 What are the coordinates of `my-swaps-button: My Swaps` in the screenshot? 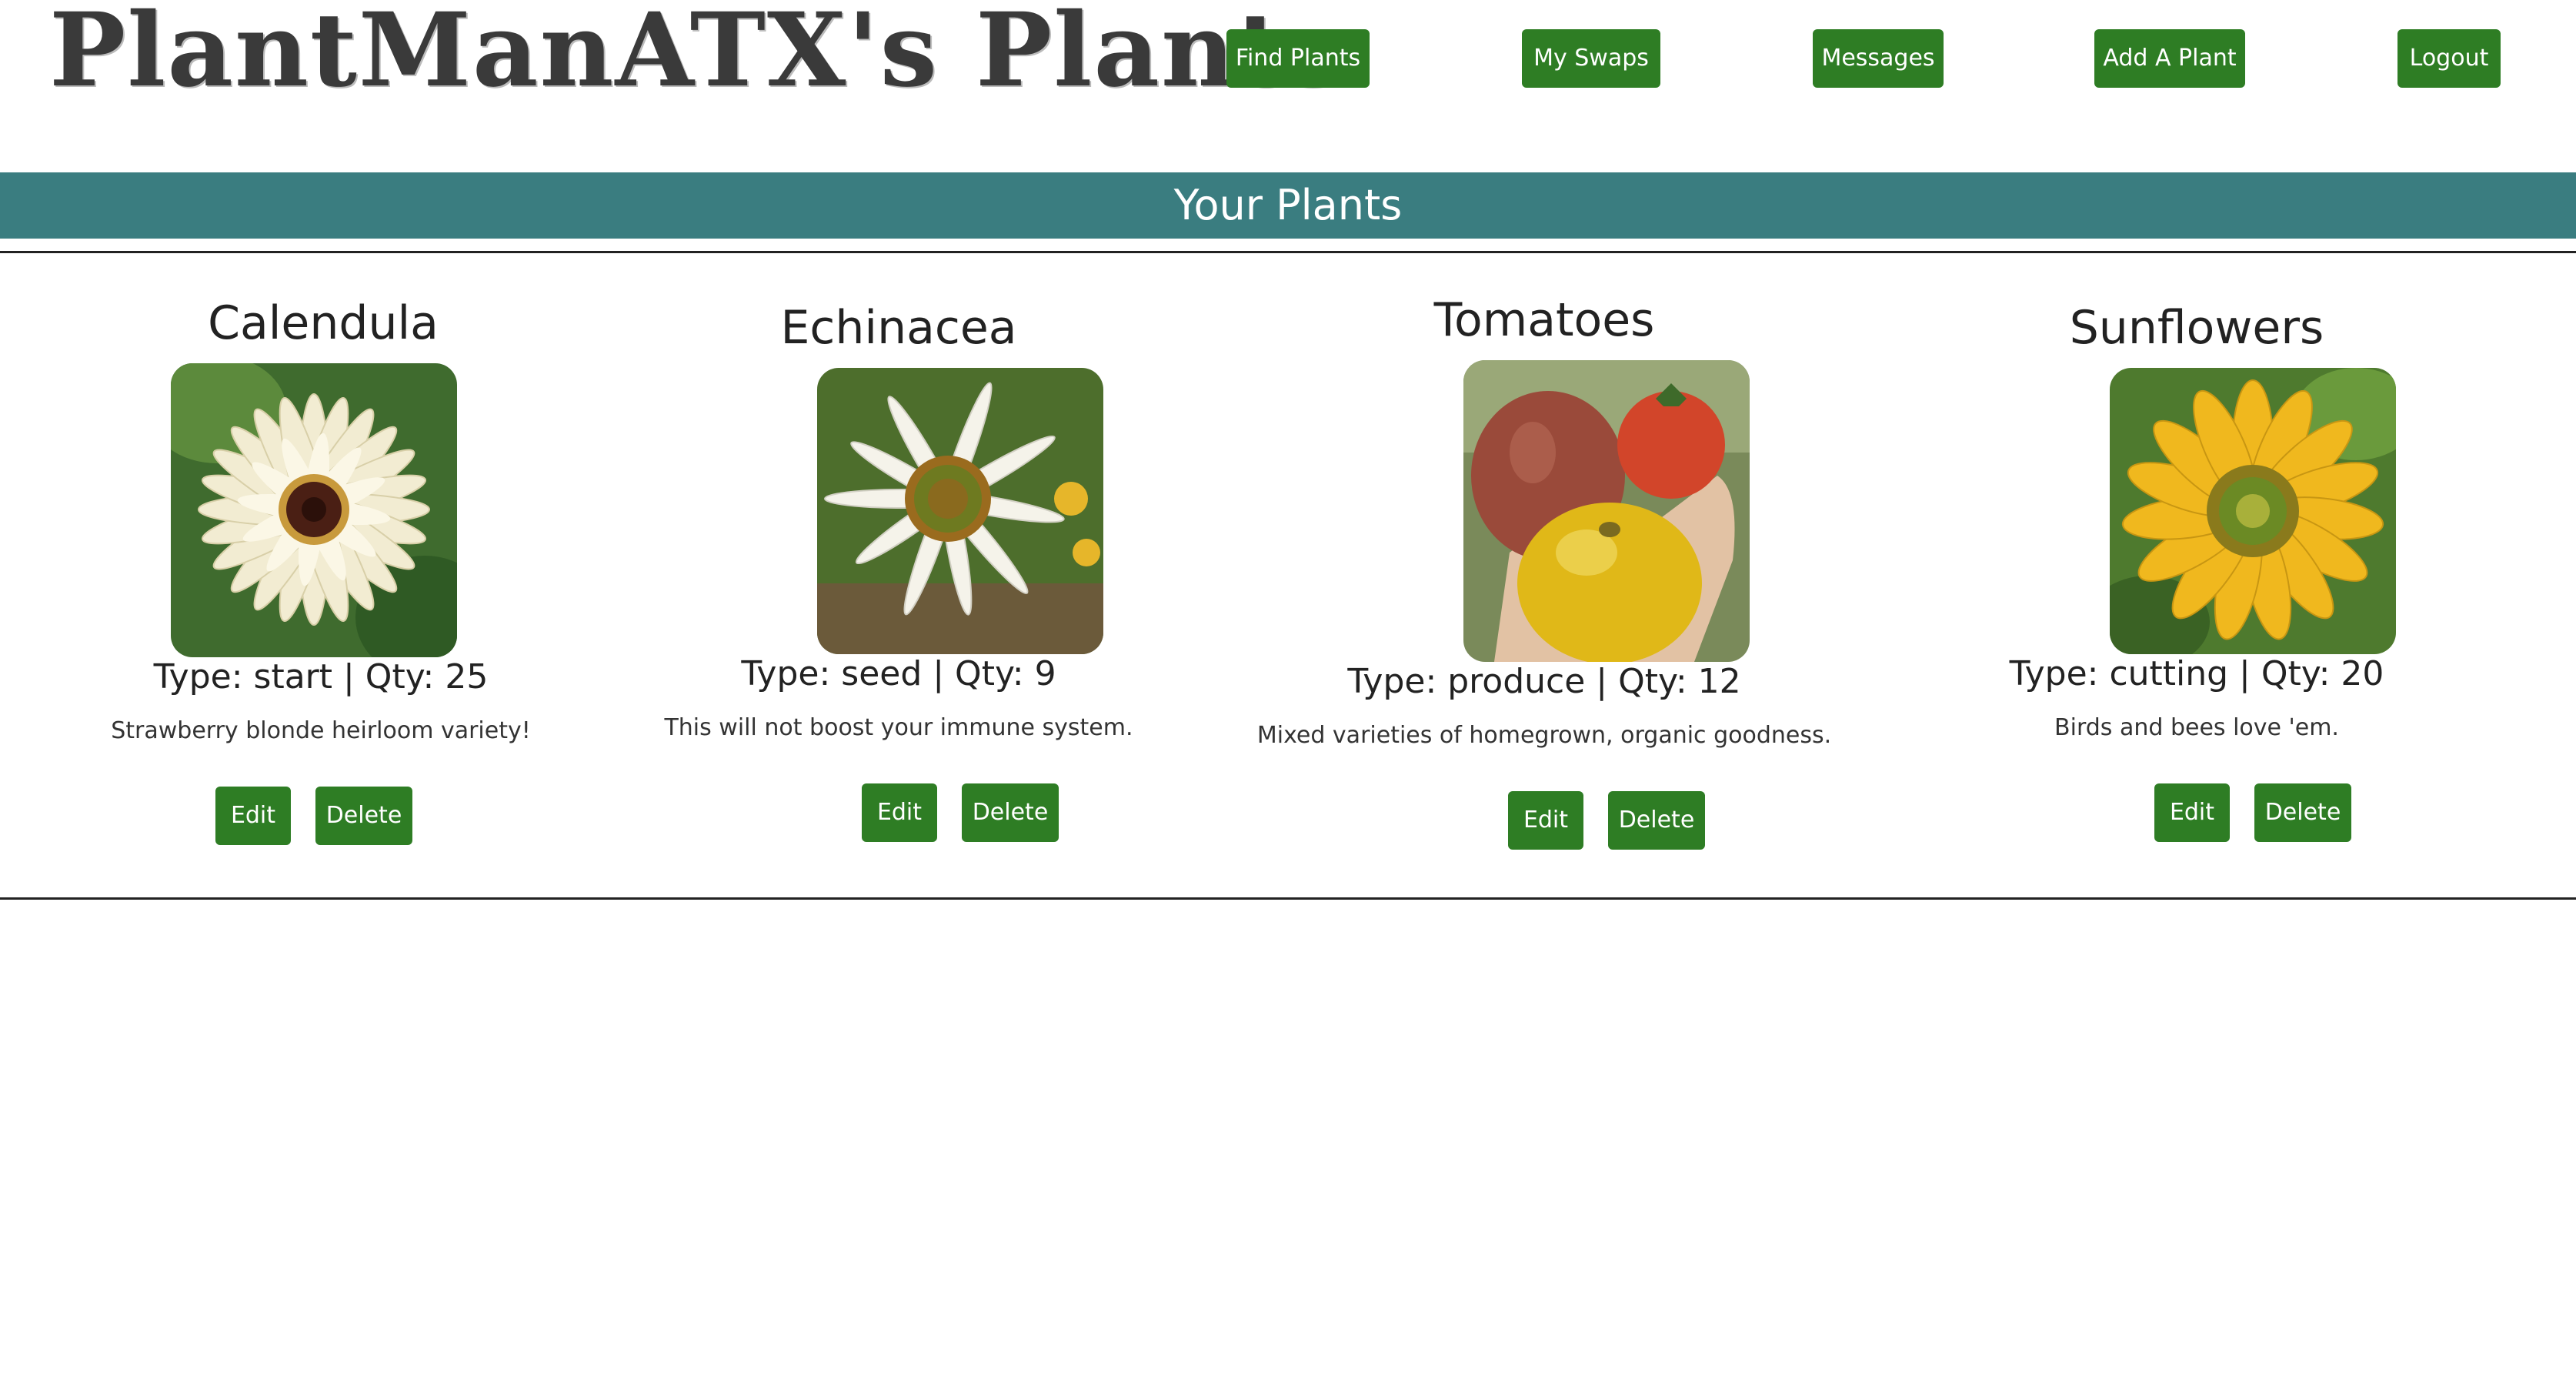 It's located at (1591, 58).